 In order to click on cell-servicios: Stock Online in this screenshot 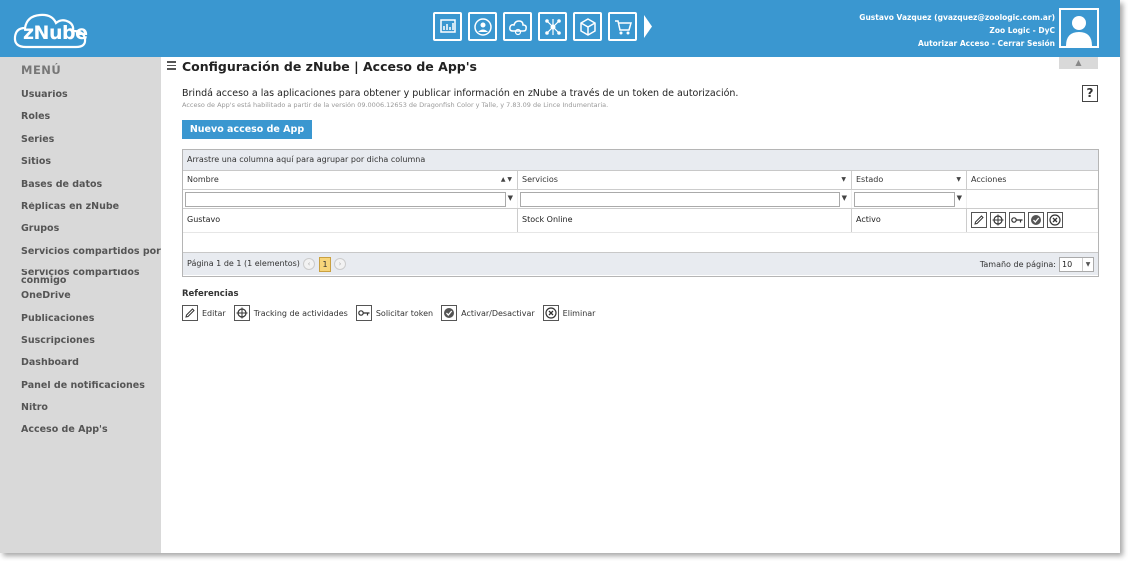, I will do `click(685, 220)`.